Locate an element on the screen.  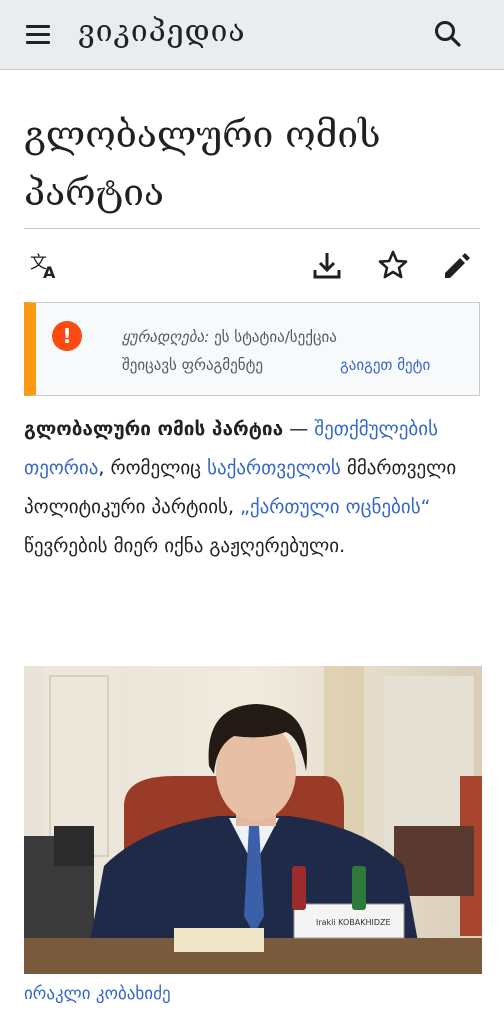
link-georgian-dream: „ქართული ოცნების“ is located at coordinates (335, 507).